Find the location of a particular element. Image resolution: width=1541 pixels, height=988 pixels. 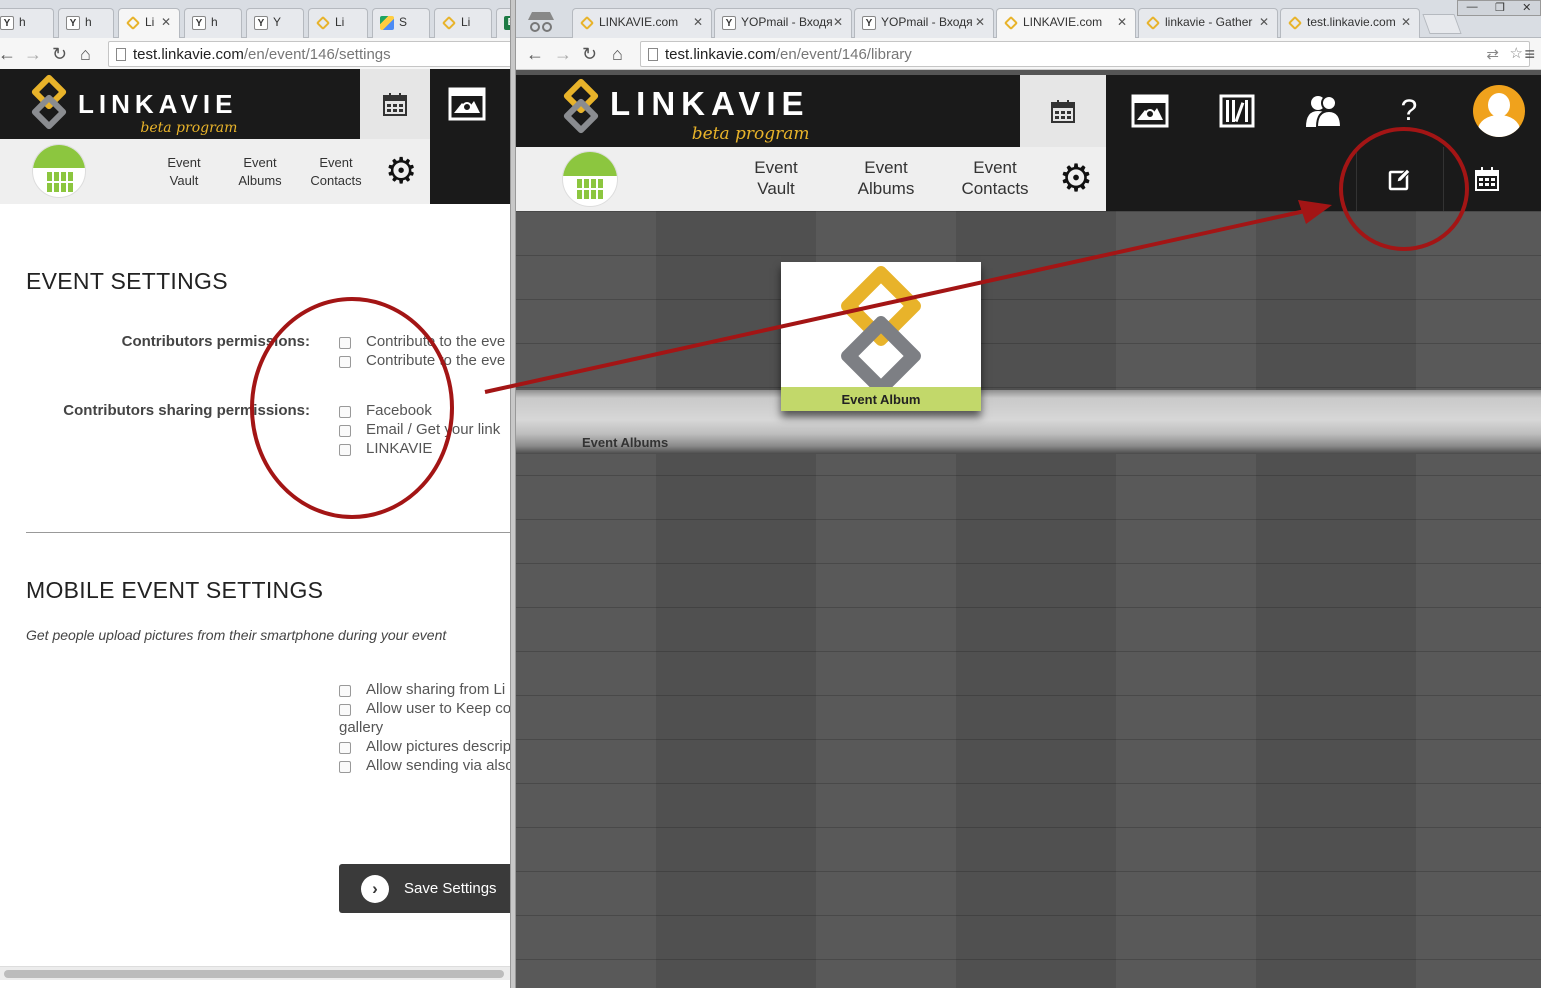

tab-title: h is located at coordinates (22, 22).